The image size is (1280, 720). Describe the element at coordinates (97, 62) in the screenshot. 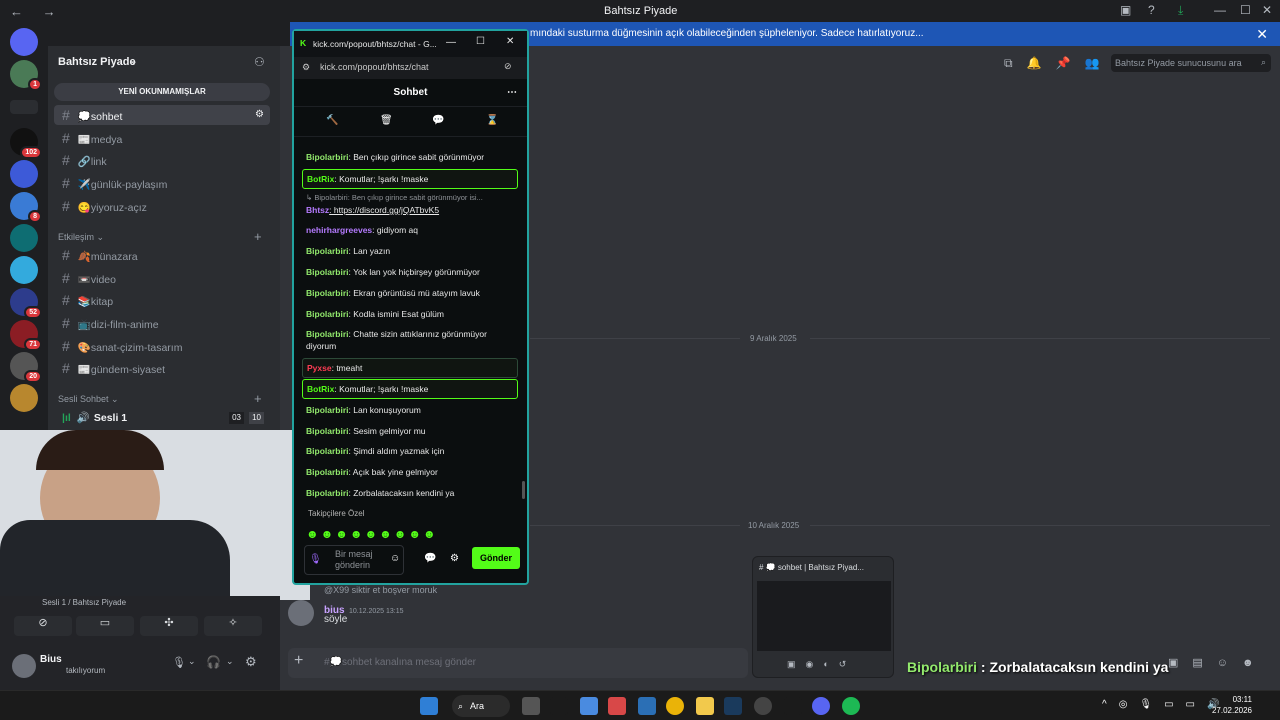

I see `server-name: Bahtsız Piyade` at that location.